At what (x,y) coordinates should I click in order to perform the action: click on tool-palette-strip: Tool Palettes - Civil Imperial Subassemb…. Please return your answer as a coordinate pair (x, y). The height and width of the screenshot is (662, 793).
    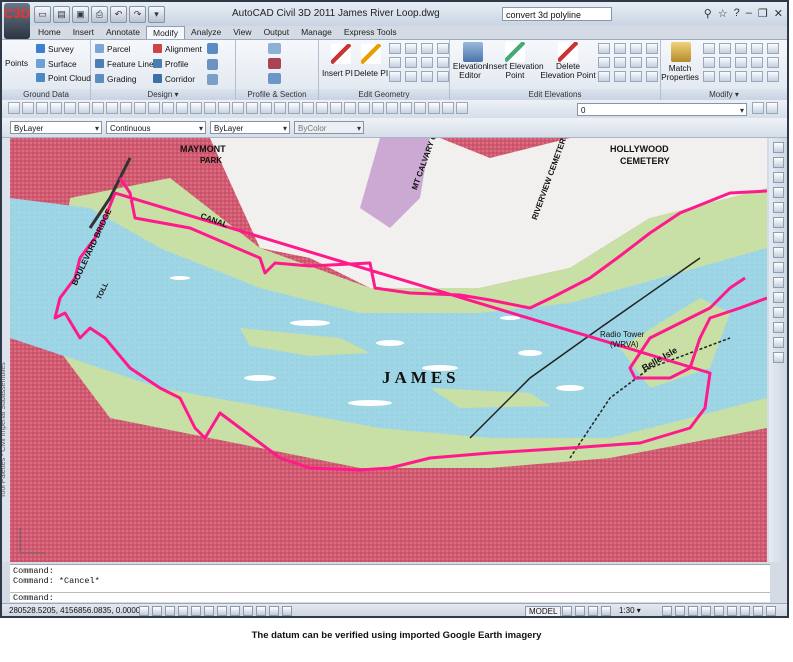
    Looking at the image, I should click on (6, 350).